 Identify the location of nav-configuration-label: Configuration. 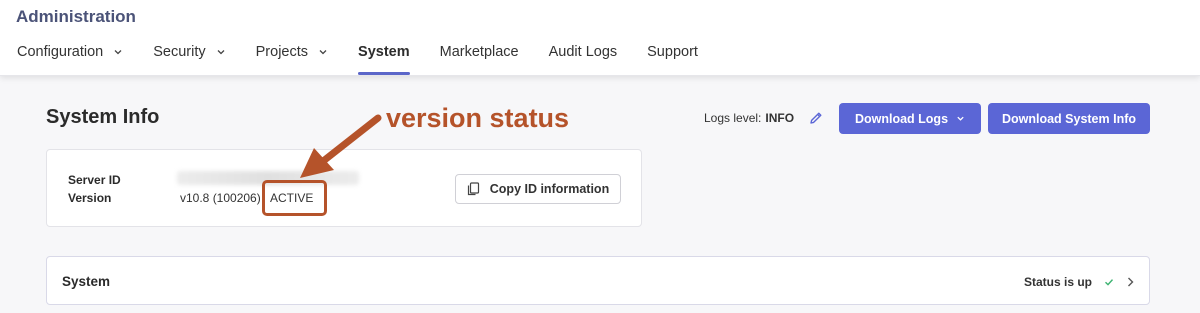
(60, 52).